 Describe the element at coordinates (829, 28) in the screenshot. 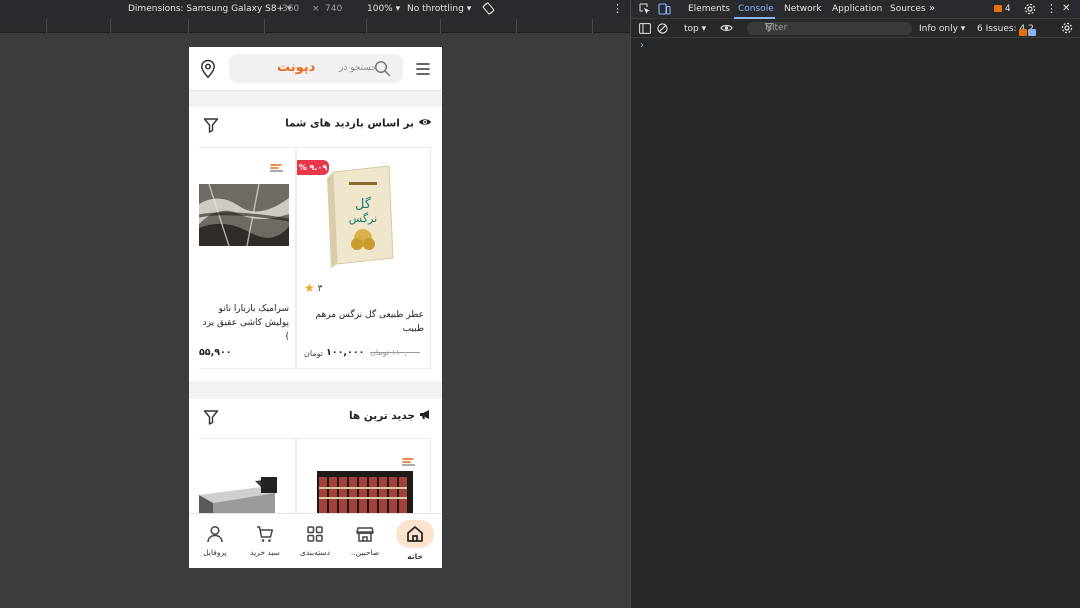

I see `console-filter-input: Filter` at that location.